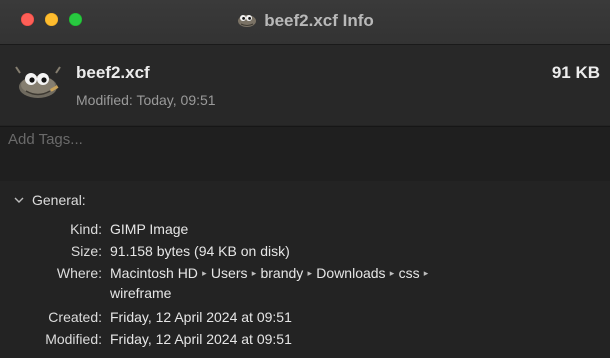 This screenshot has height=358, width=610. I want to click on size-label: Size:, so click(86, 251).